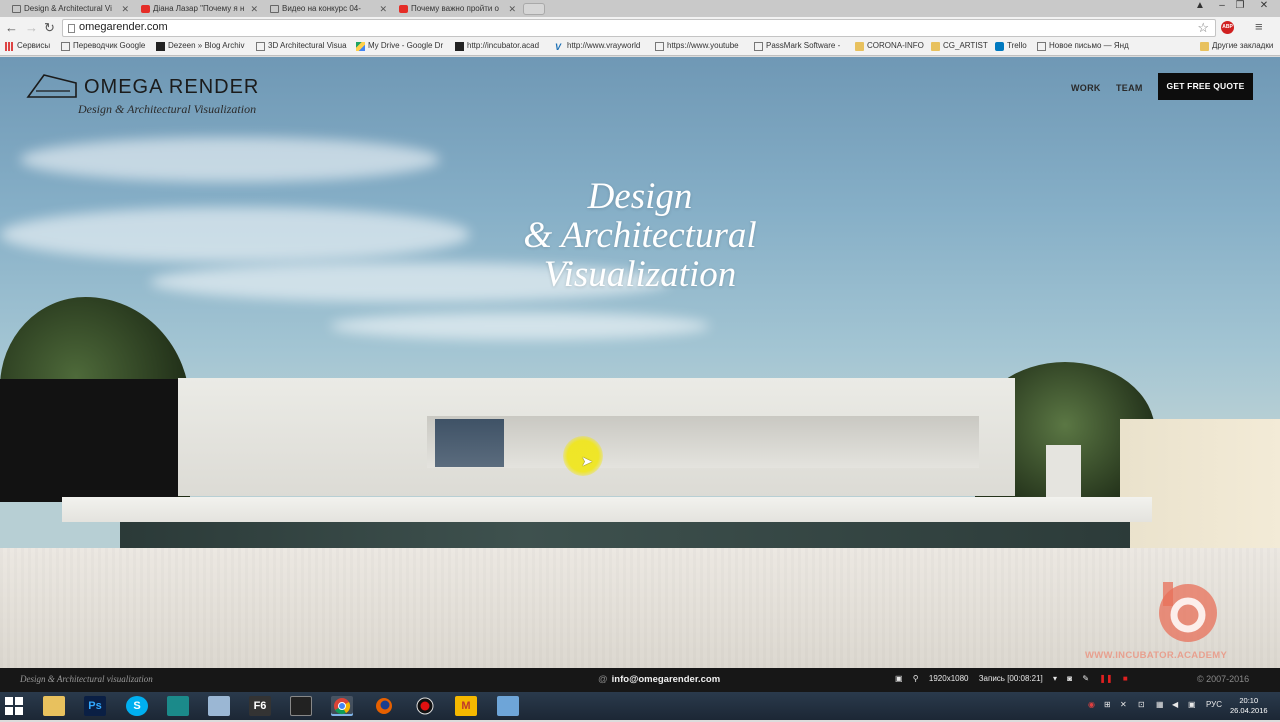 This screenshot has width=1280, height=722. What do you see at coordinates (758, 46) in the screenshot?
I see `passmark-icon` at bounding box center [758, 46].